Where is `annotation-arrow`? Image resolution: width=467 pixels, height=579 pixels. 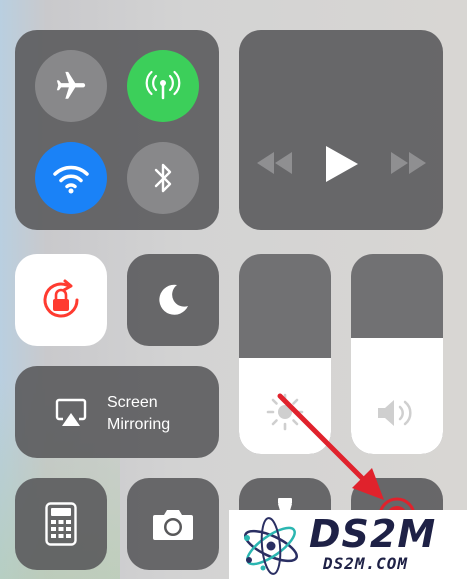
annotation-arrow is located at coordinates (330, 446).